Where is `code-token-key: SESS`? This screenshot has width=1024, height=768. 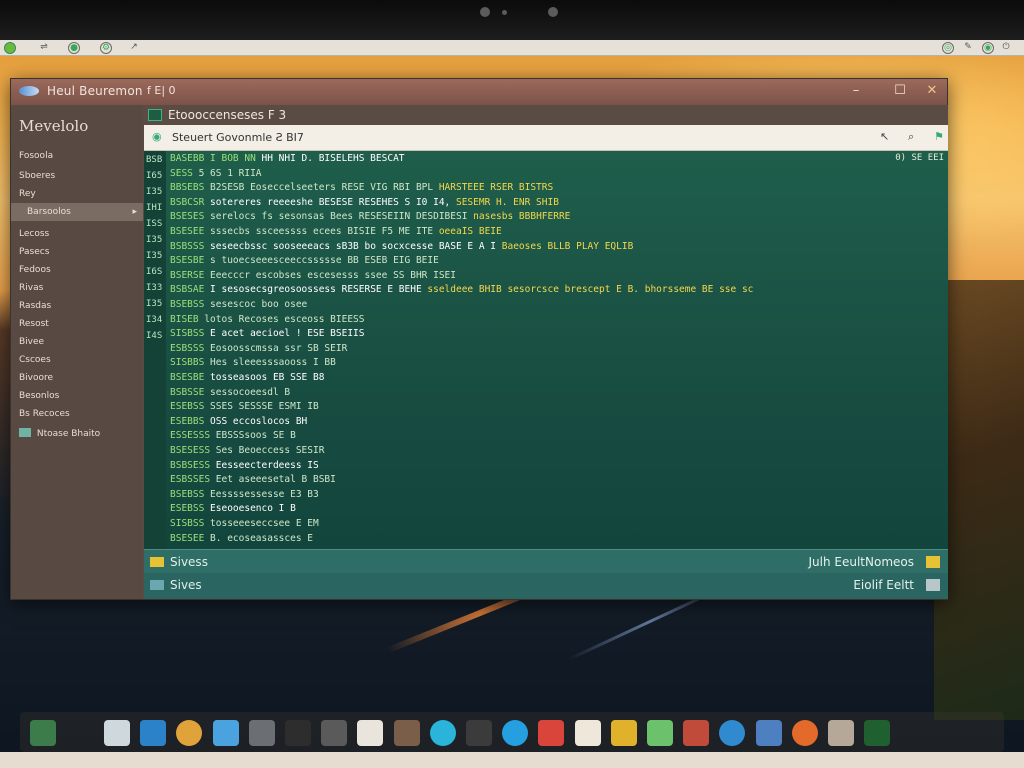
code-token-key: SESS is located at coordinates (184, 173).